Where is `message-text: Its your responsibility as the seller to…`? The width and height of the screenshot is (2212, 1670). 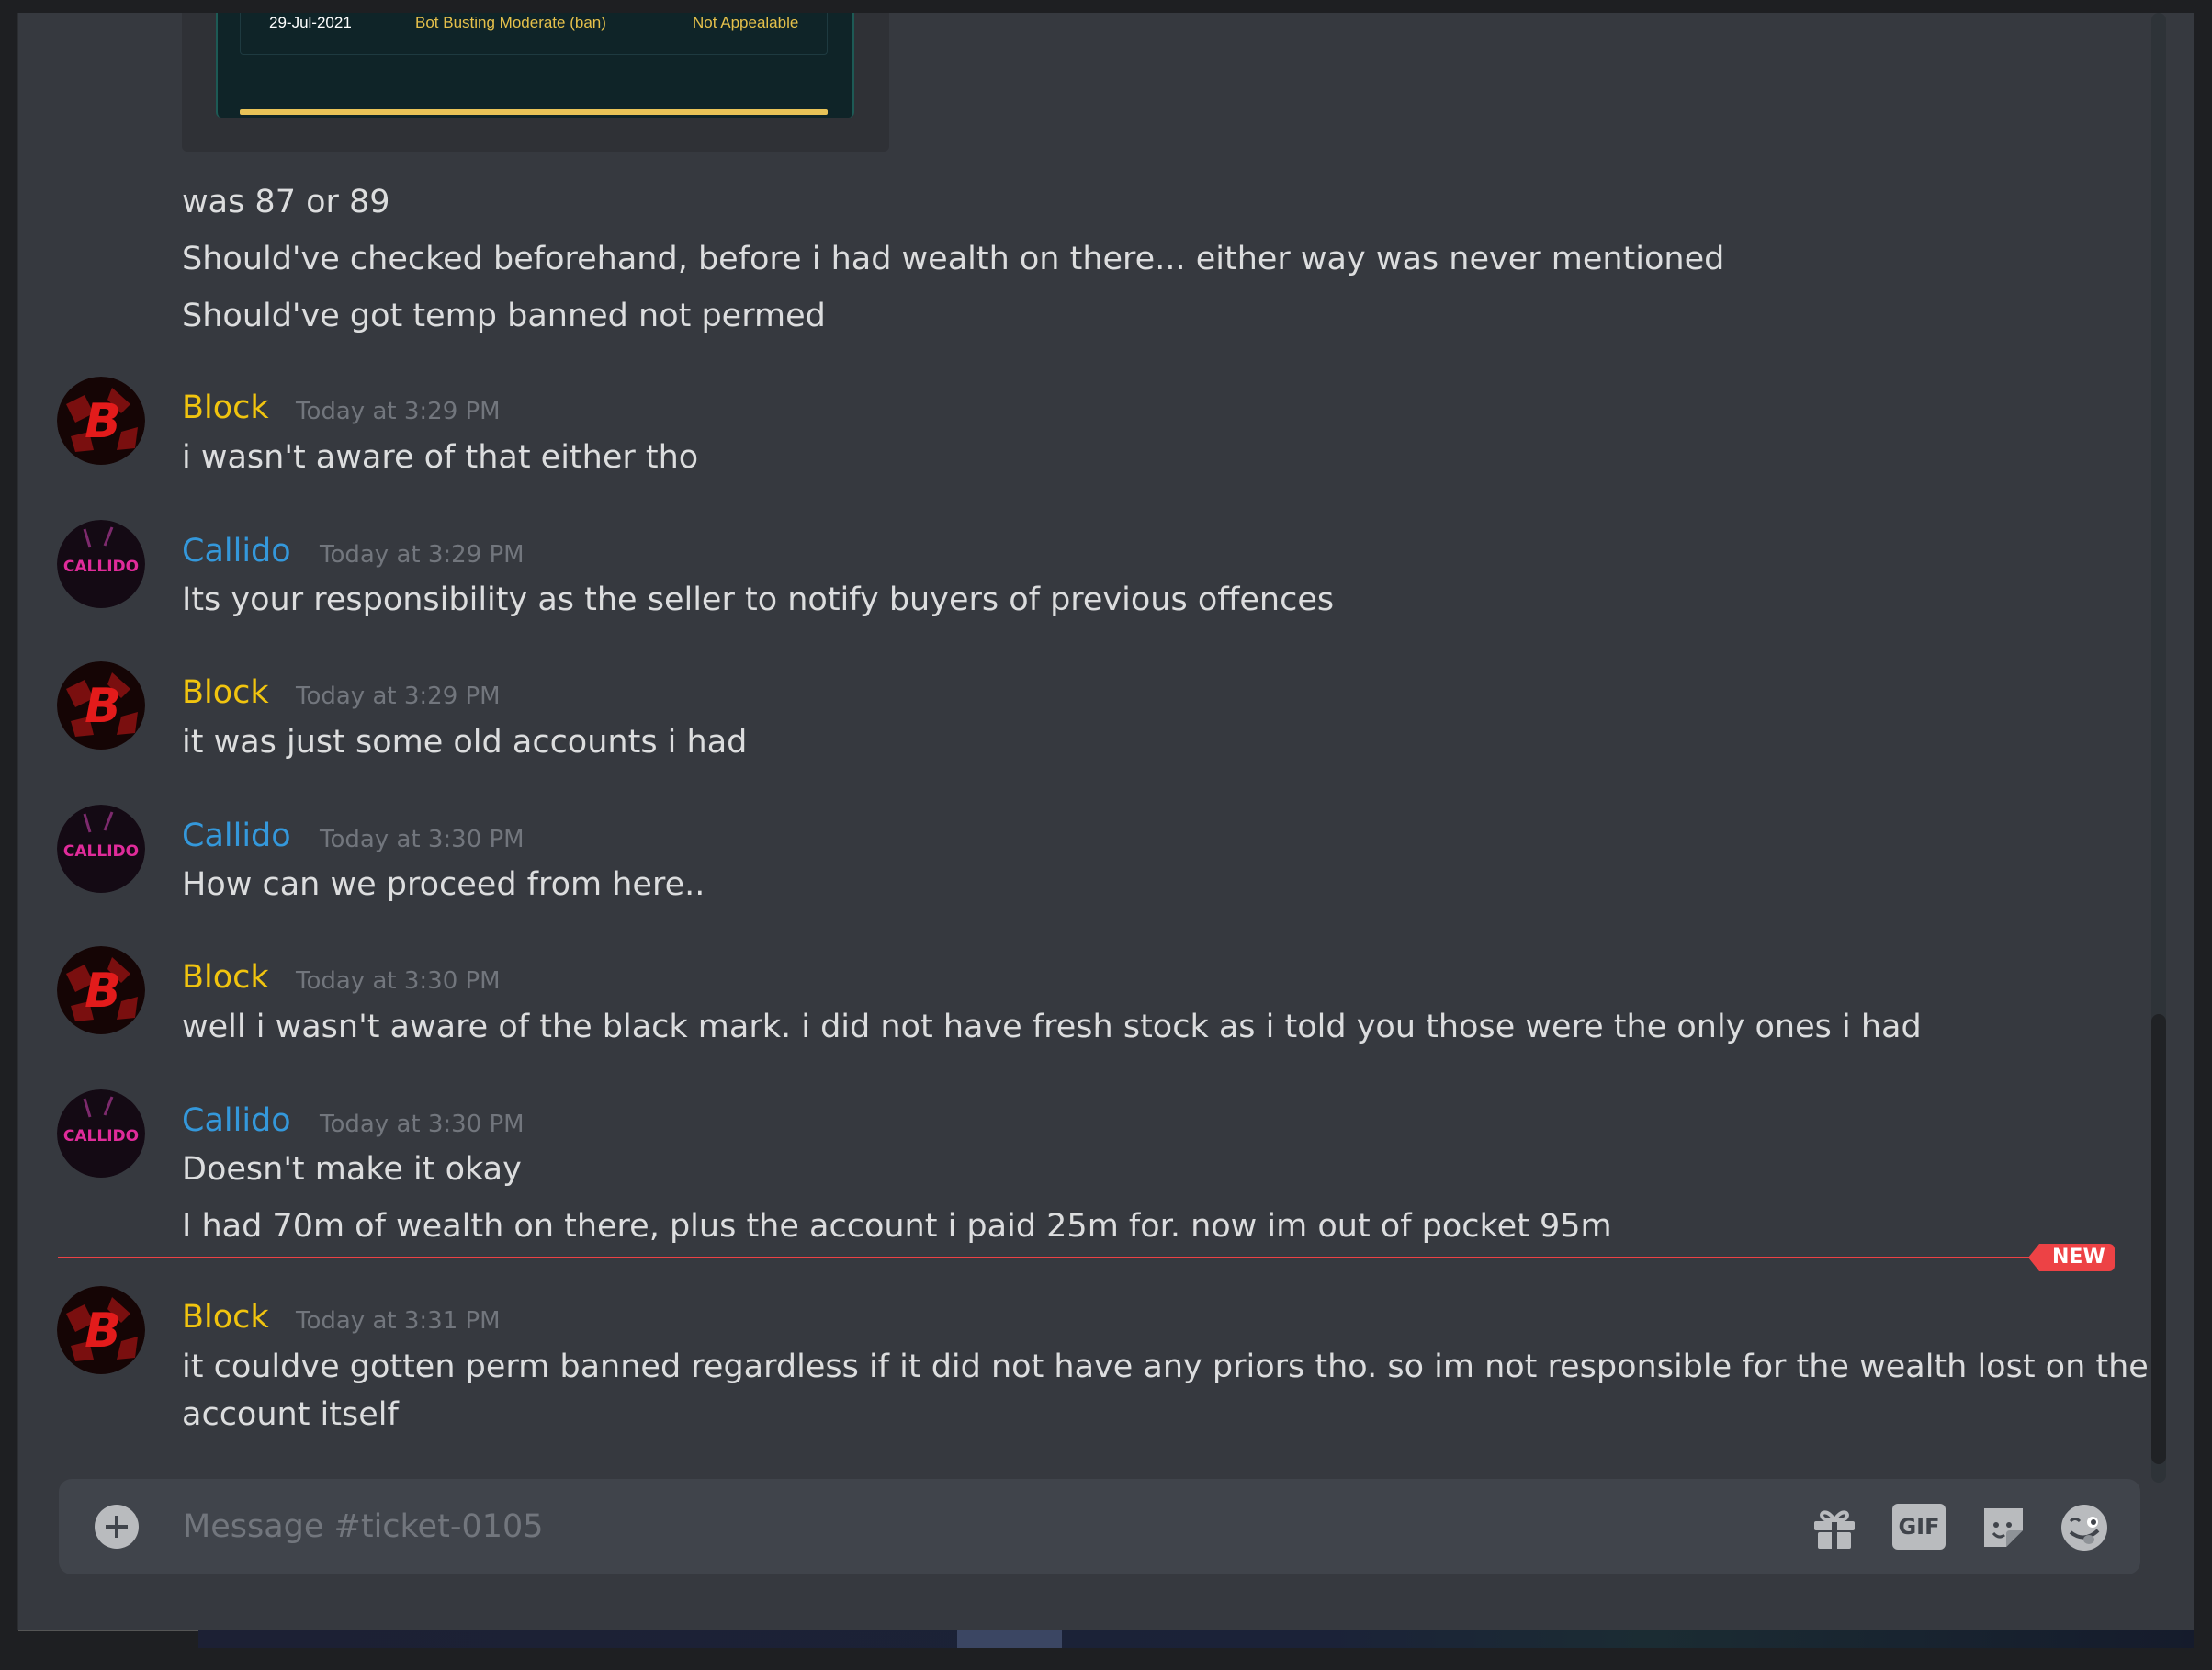 message-text: Its your responsibility as the seller to… is located at coordinates (758, 599).